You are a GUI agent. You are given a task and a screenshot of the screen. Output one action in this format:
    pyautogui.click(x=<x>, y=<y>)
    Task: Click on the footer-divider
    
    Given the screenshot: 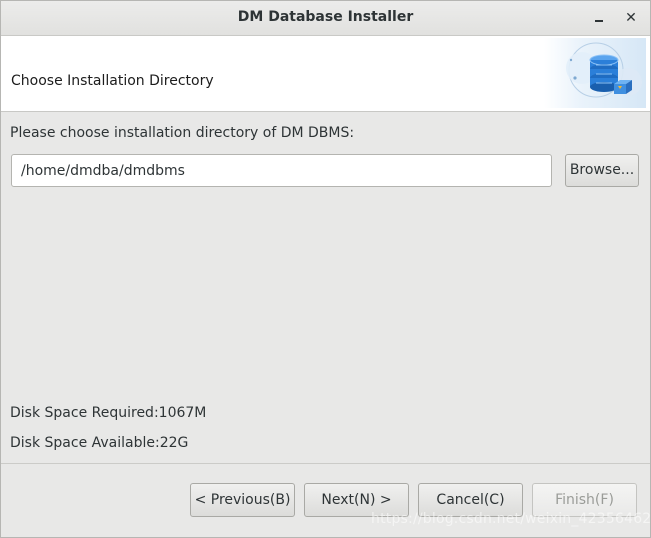 What is the action you would take?
    pyautogui.click(x=325, y=463)
    